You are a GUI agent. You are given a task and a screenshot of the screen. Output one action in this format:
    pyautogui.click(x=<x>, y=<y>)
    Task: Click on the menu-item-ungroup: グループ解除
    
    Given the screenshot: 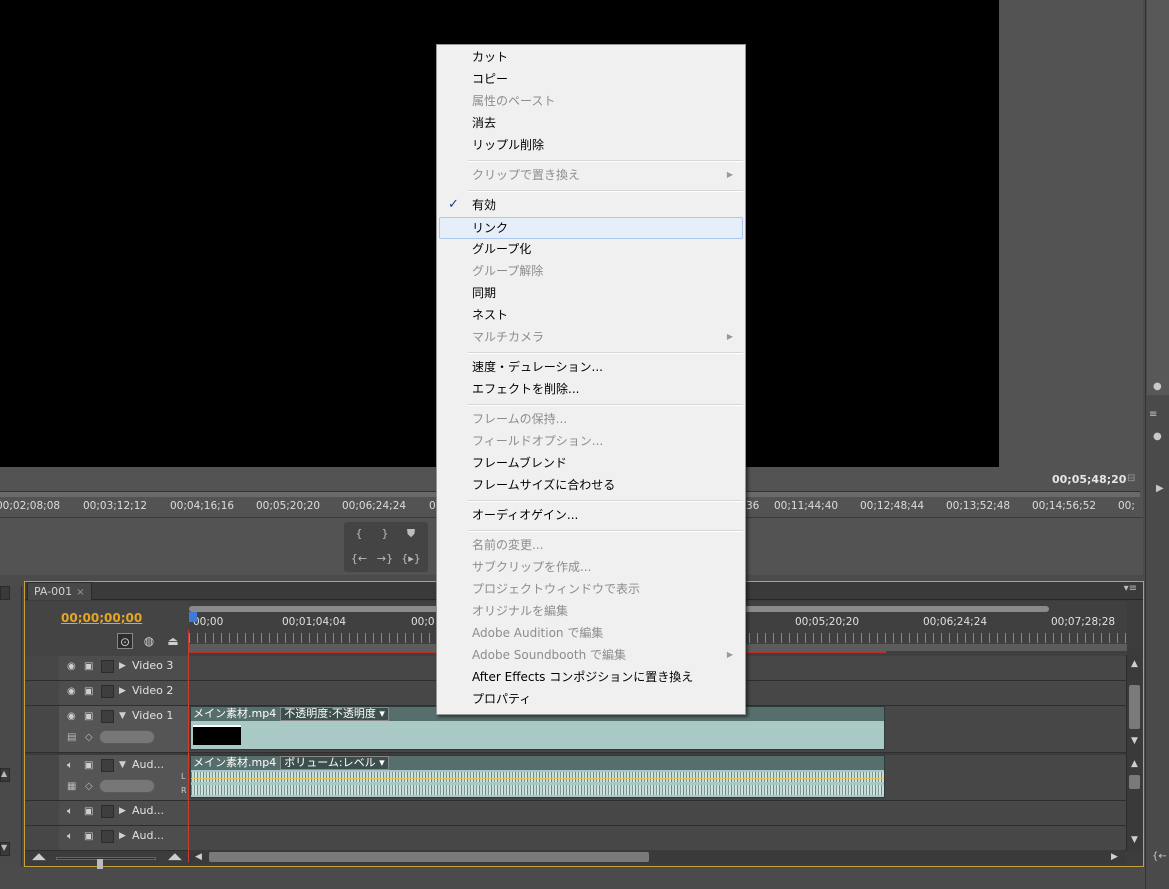 What is the action you would take?
    pyautogui.click(x=591, y=271)
    